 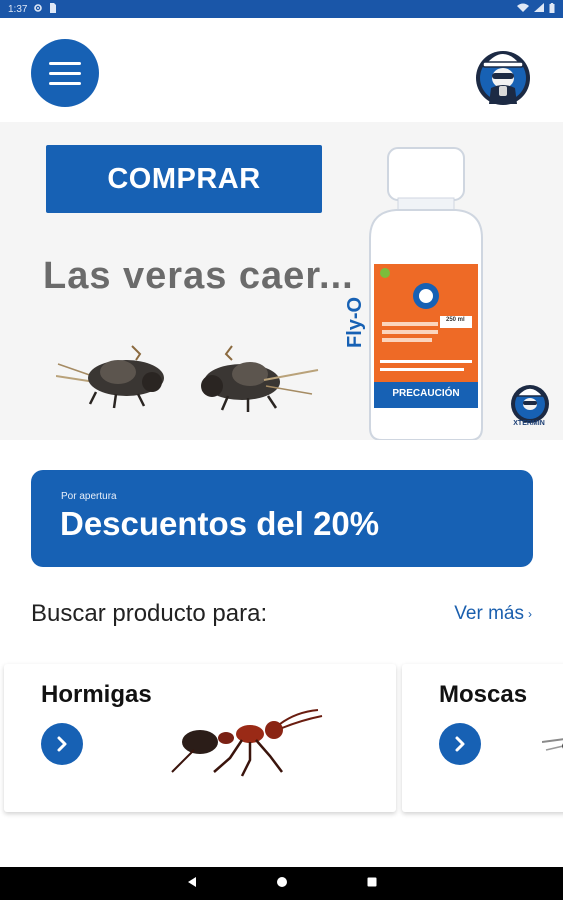 What do you see at coordinates (530, 614) in the screenshot?
I see `chevron-right-icon: ›` at bounding box center [530, 614].